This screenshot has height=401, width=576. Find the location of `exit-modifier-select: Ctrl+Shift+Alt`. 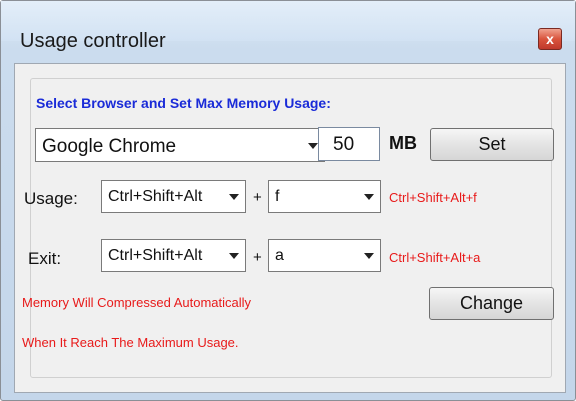

exit-modifier-select: Ctrl+Shift+Alt is located at coordinates (173, 255).